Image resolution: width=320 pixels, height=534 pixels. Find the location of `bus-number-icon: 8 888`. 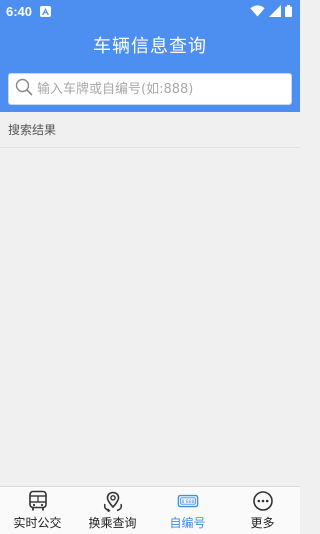

bus-number-icon: 8 888 is located at coordinates (188, 501).